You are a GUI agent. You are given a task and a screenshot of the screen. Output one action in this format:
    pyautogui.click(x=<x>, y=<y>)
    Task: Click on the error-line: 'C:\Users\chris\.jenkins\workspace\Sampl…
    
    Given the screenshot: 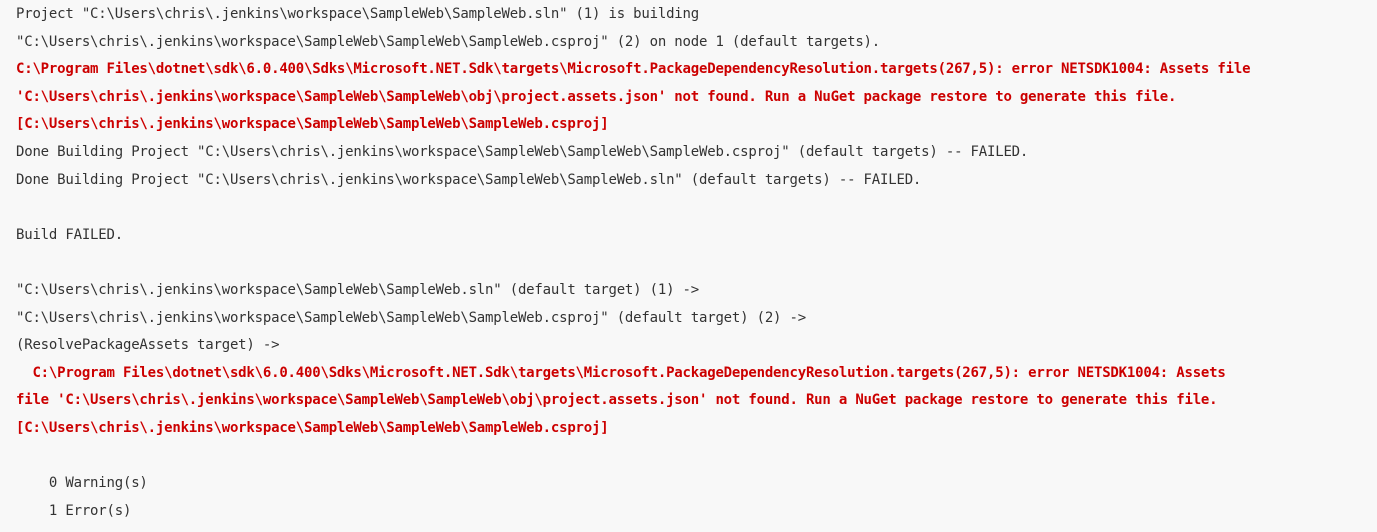 What is the action you would take?
    pyautogui.click(x=596, y=96)
    